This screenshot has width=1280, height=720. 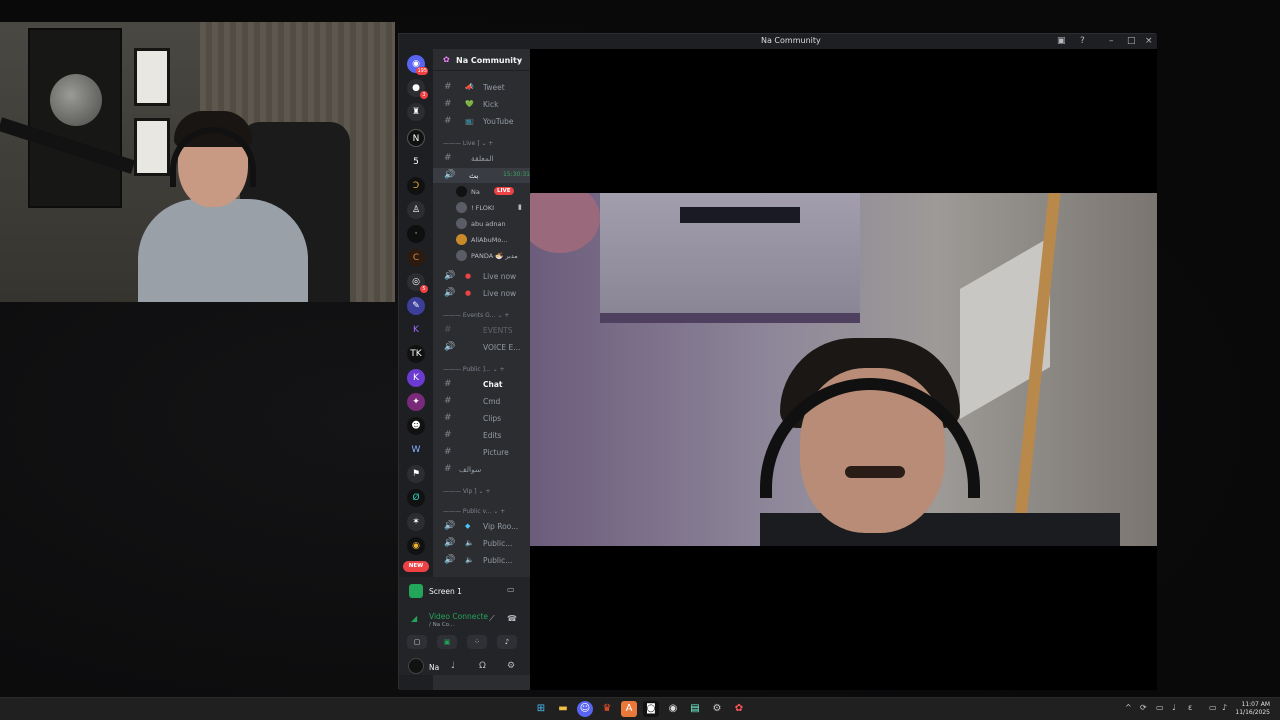 I want to click on home-button: ◉ 195, so click(x=417, y=65).